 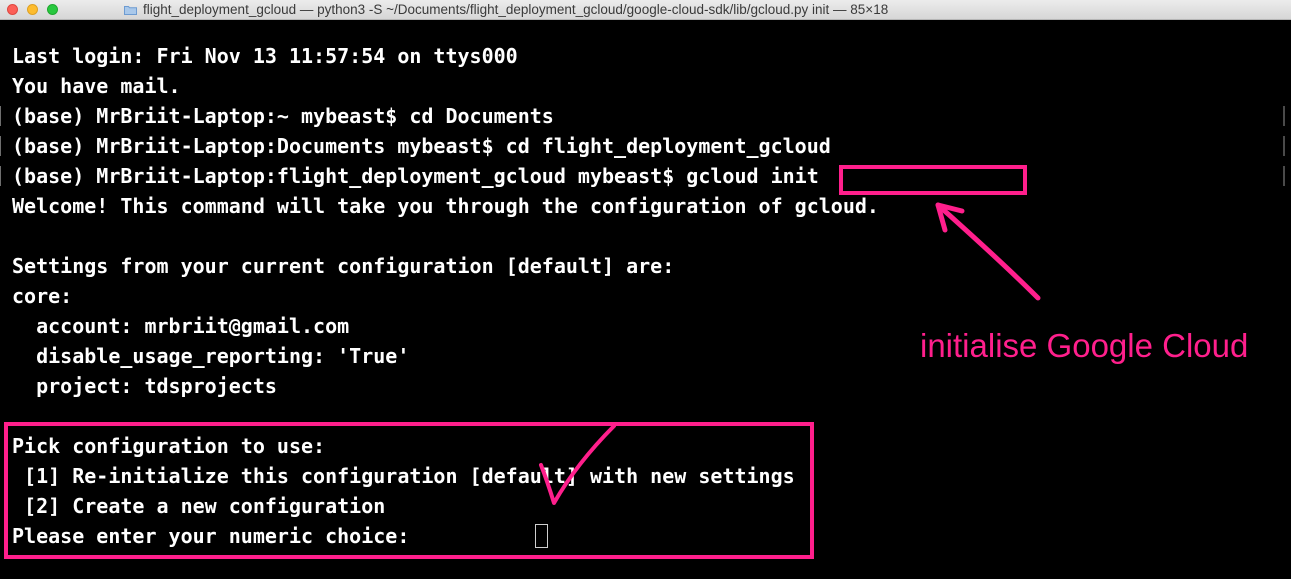 What do you see at coordinates (409, 490) in the screenshot?
I see `pick-configuration-highlight-box` at bounding box center [409, 490].